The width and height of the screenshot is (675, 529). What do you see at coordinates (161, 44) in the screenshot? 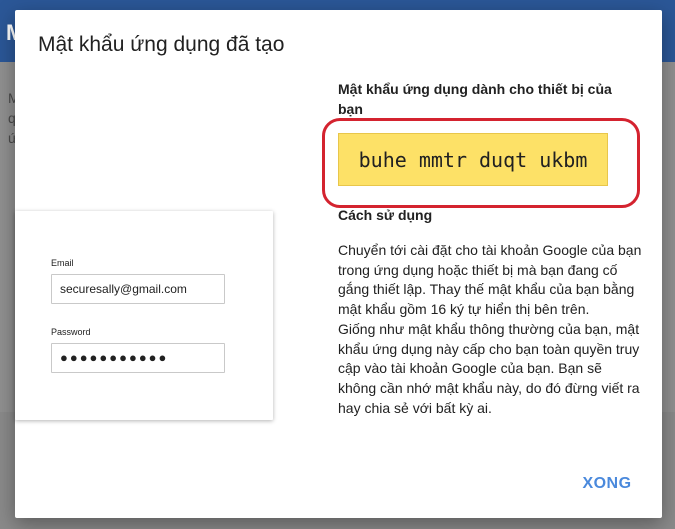
I see `dialog-title: Mật khẩu ứng dụng đã tạo` at bounding box center [161, 44].